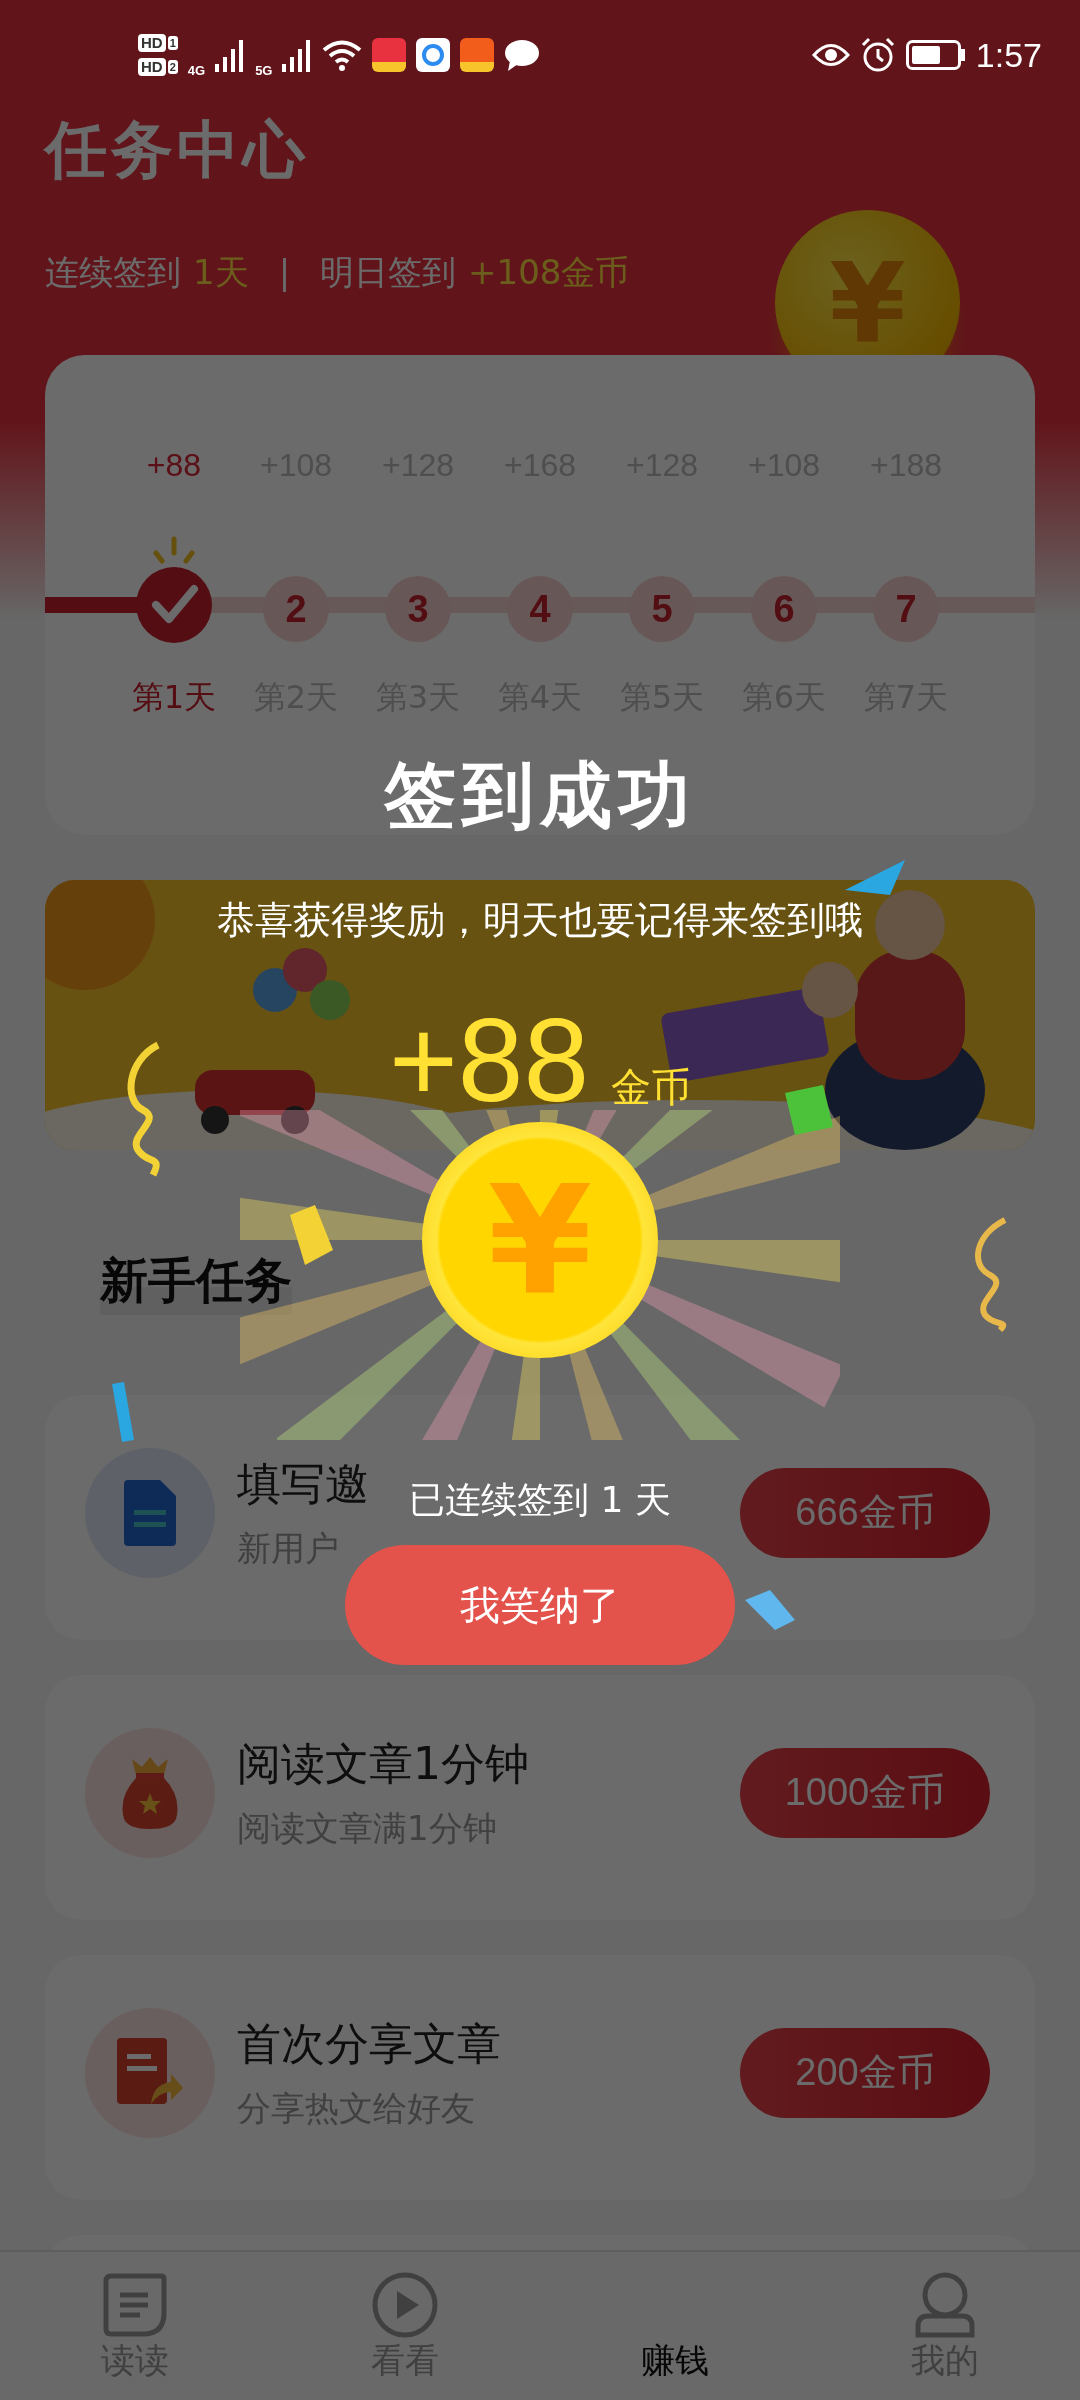 This screenshot has height=2400, width=1080. Describe the element at coordinates (418, 608) in the screenshot. I see `day-marker: 3` at that location.